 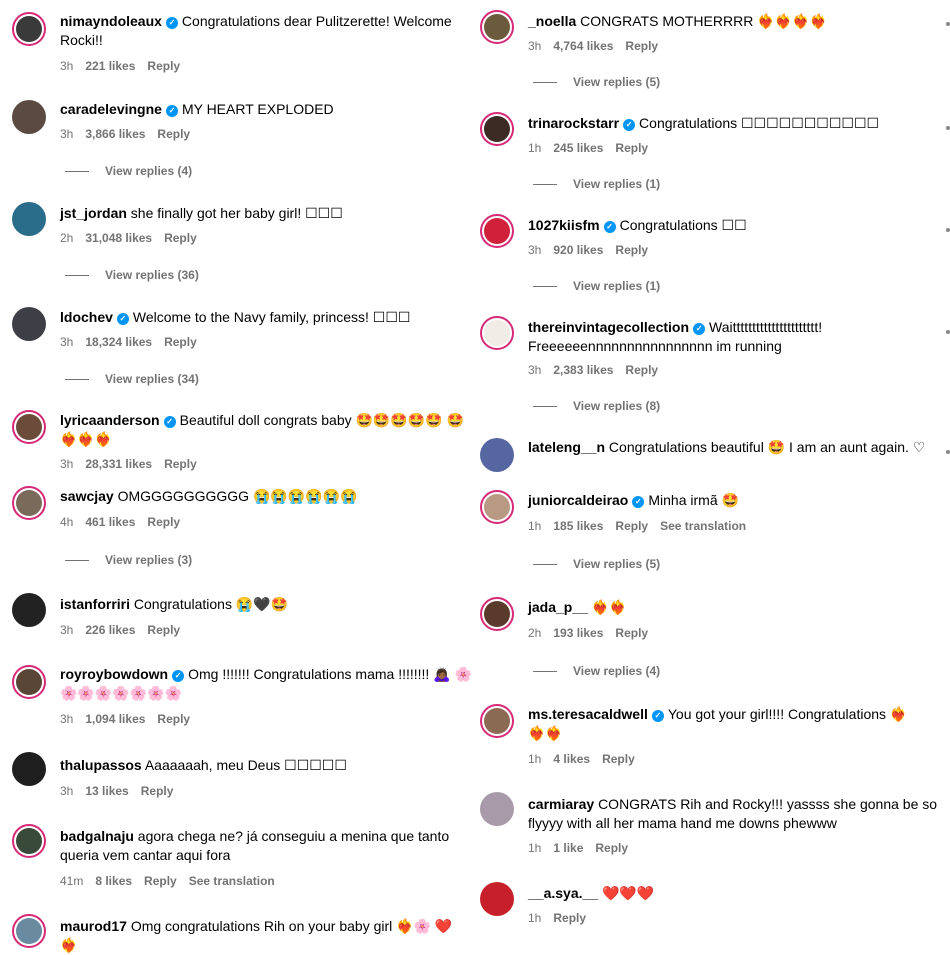 I want to click on username-link: juniorcaldeirao, so click(x=578, y=500).